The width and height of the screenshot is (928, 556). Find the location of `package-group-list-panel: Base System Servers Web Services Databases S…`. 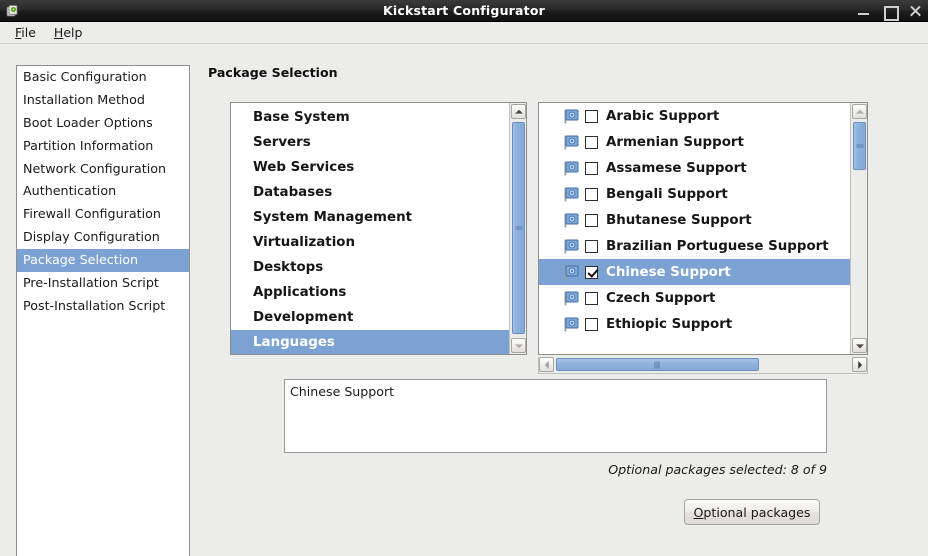

package-group-list-panel: Base System Servers Web Services Databases S… is located at coordinates (378, 228).